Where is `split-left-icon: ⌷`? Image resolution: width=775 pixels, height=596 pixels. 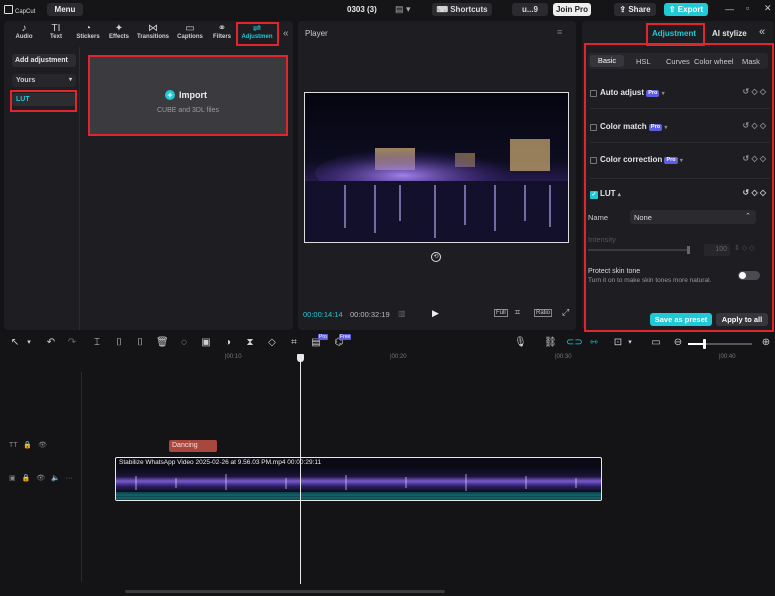 split-left-icon: ⌷ is located at coordinates (119, 343).